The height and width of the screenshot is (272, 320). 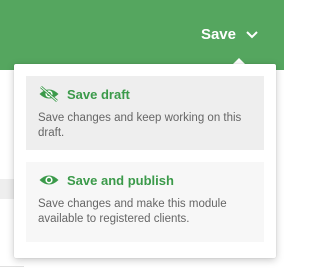 I want to click on save-draft-title: Save draft, so click(x=98, y=94).